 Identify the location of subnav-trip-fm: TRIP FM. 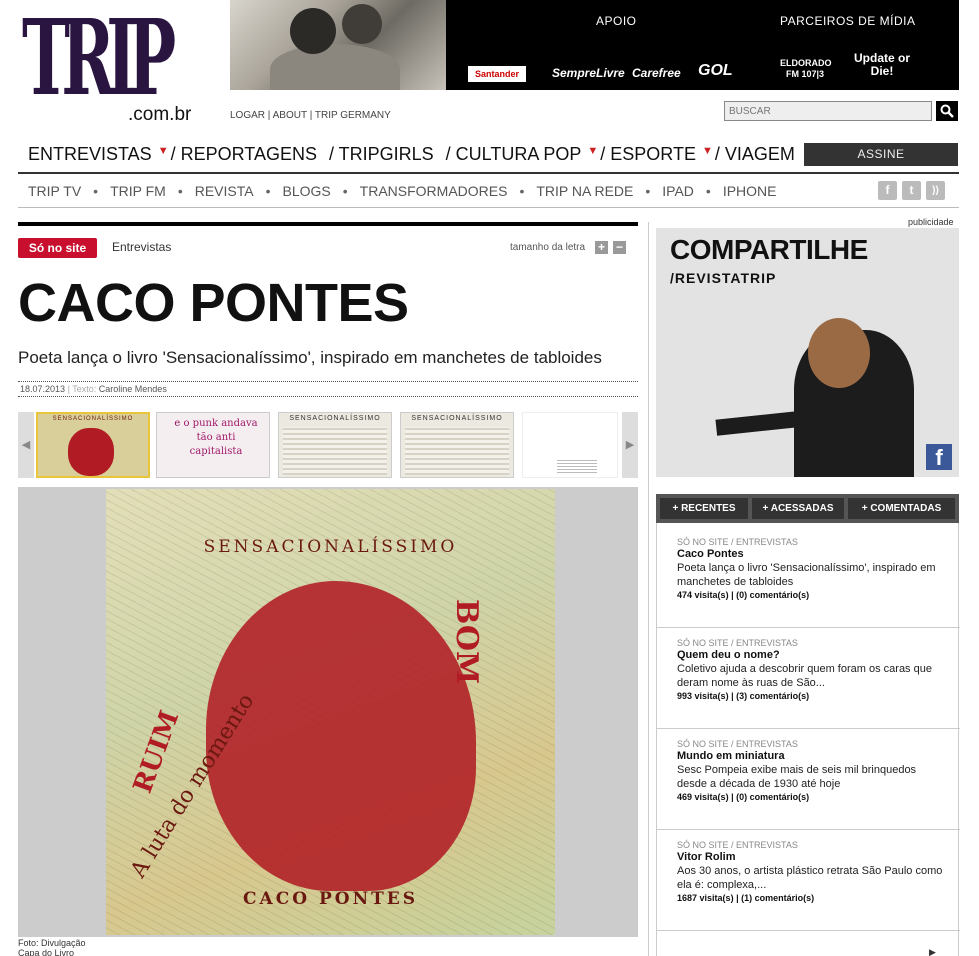
(138, 191).